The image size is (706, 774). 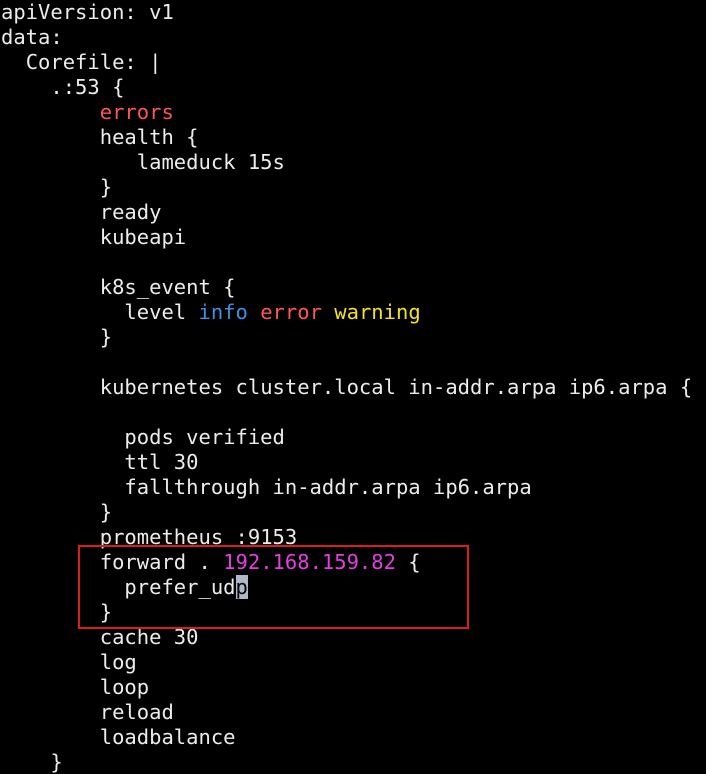 What do you see at coordinates (408, 562) in the screenshot?
I see `code-token: {` at bounding box center [408, 562].